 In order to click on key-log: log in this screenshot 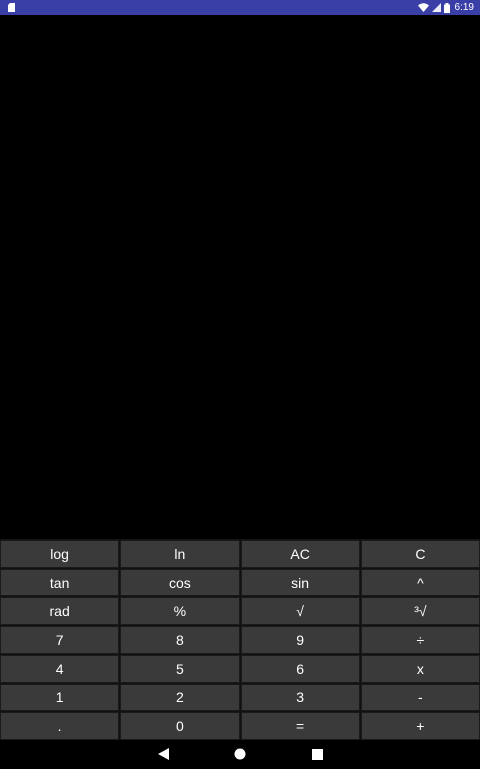, I will do `click(60, 554)`.